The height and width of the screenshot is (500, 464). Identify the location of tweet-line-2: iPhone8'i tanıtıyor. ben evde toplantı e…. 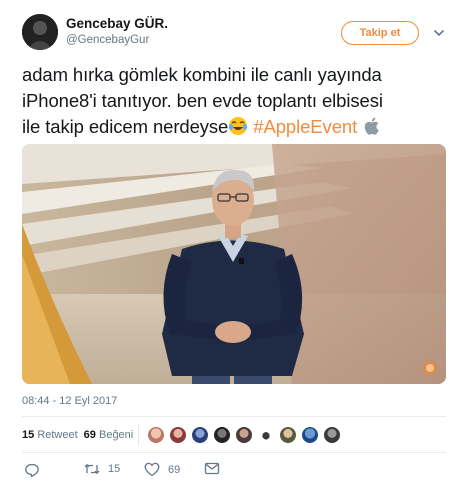
(202, 100).